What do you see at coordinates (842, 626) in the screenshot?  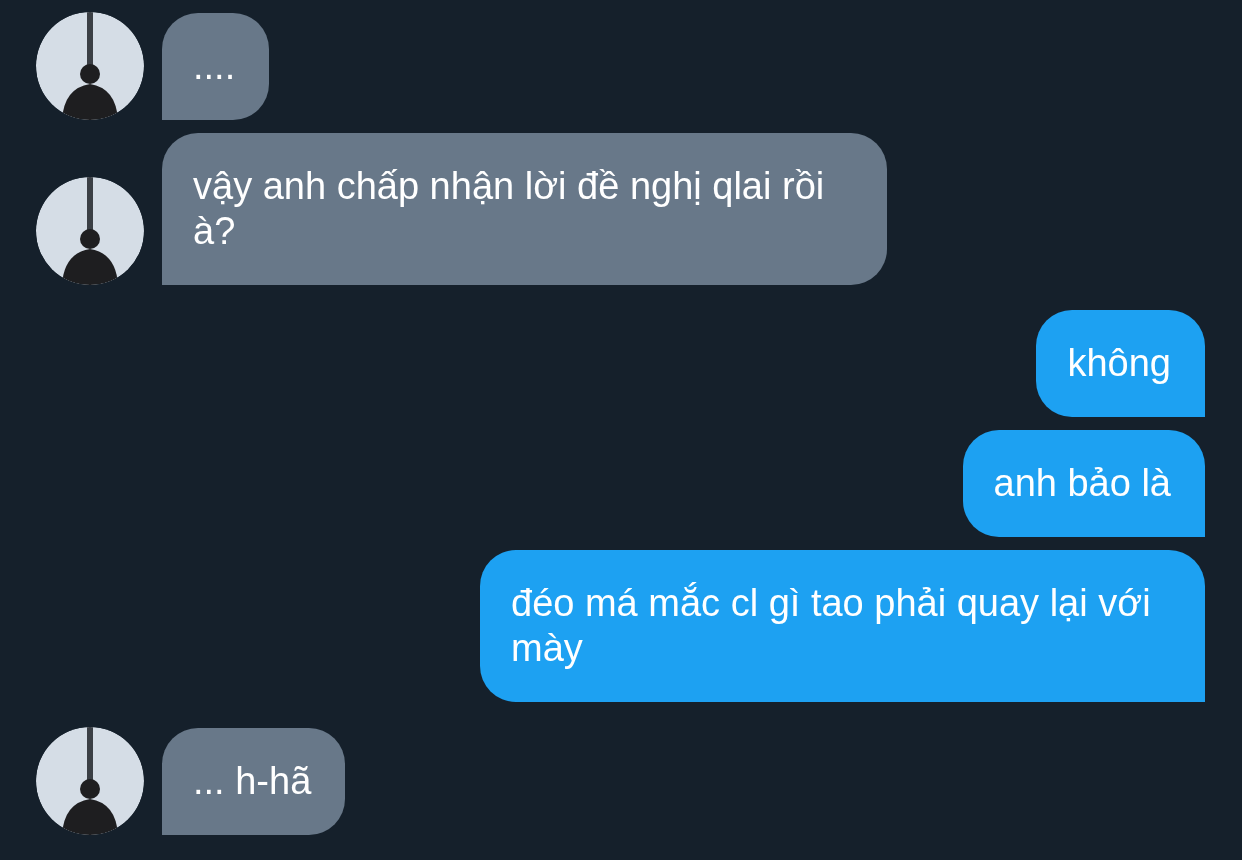 I see `message-bubble: đéo má mắc cl gì tao phải quay lại với mày` at bounding box center [842, 626].